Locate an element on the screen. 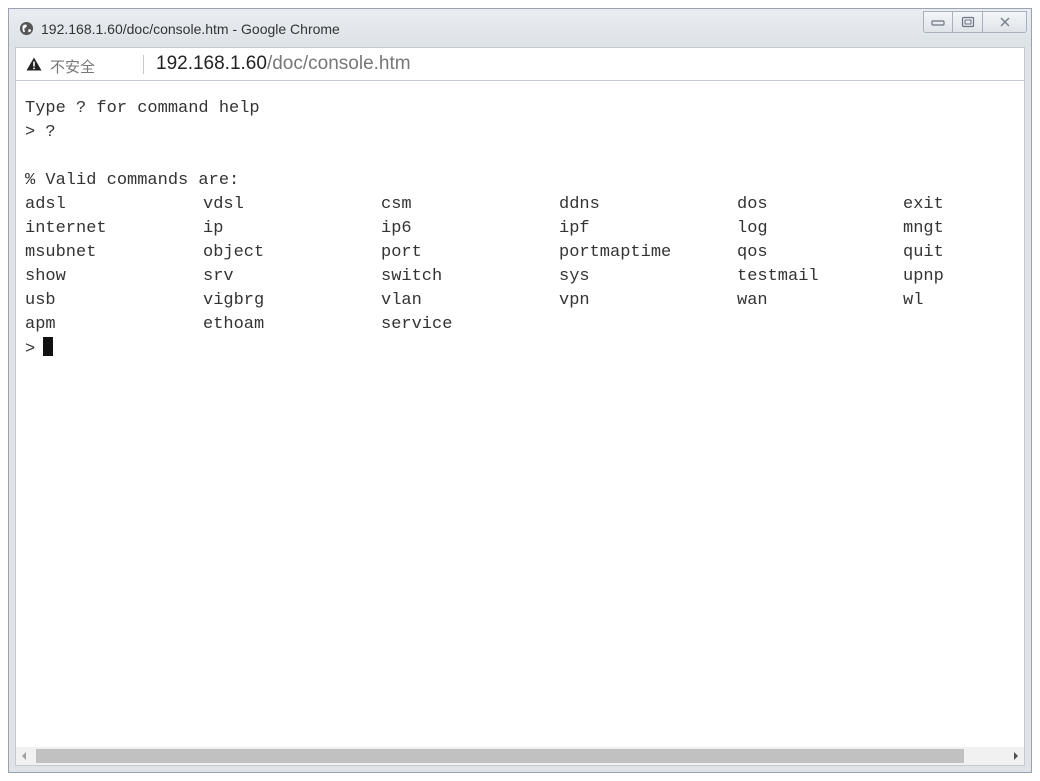 The width and height of the screenshot is (1040, 781). command-item: port is located at coordinates (401, 252).